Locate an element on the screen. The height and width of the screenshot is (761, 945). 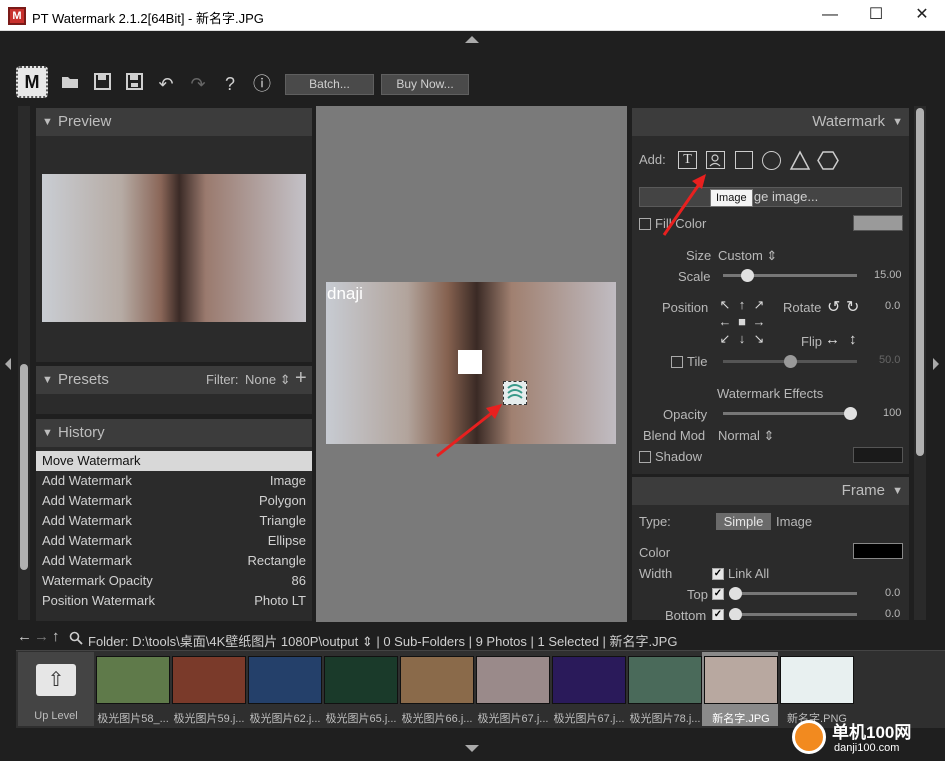
frame-type-simple-button: Simple is located at coordinates (743, 521).